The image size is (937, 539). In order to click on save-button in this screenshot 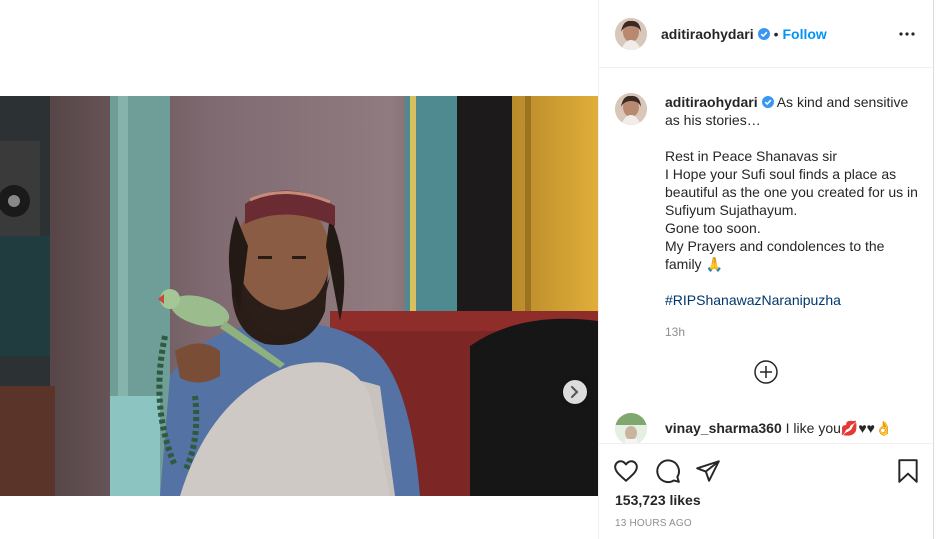, I will do `click(908, 471)`.